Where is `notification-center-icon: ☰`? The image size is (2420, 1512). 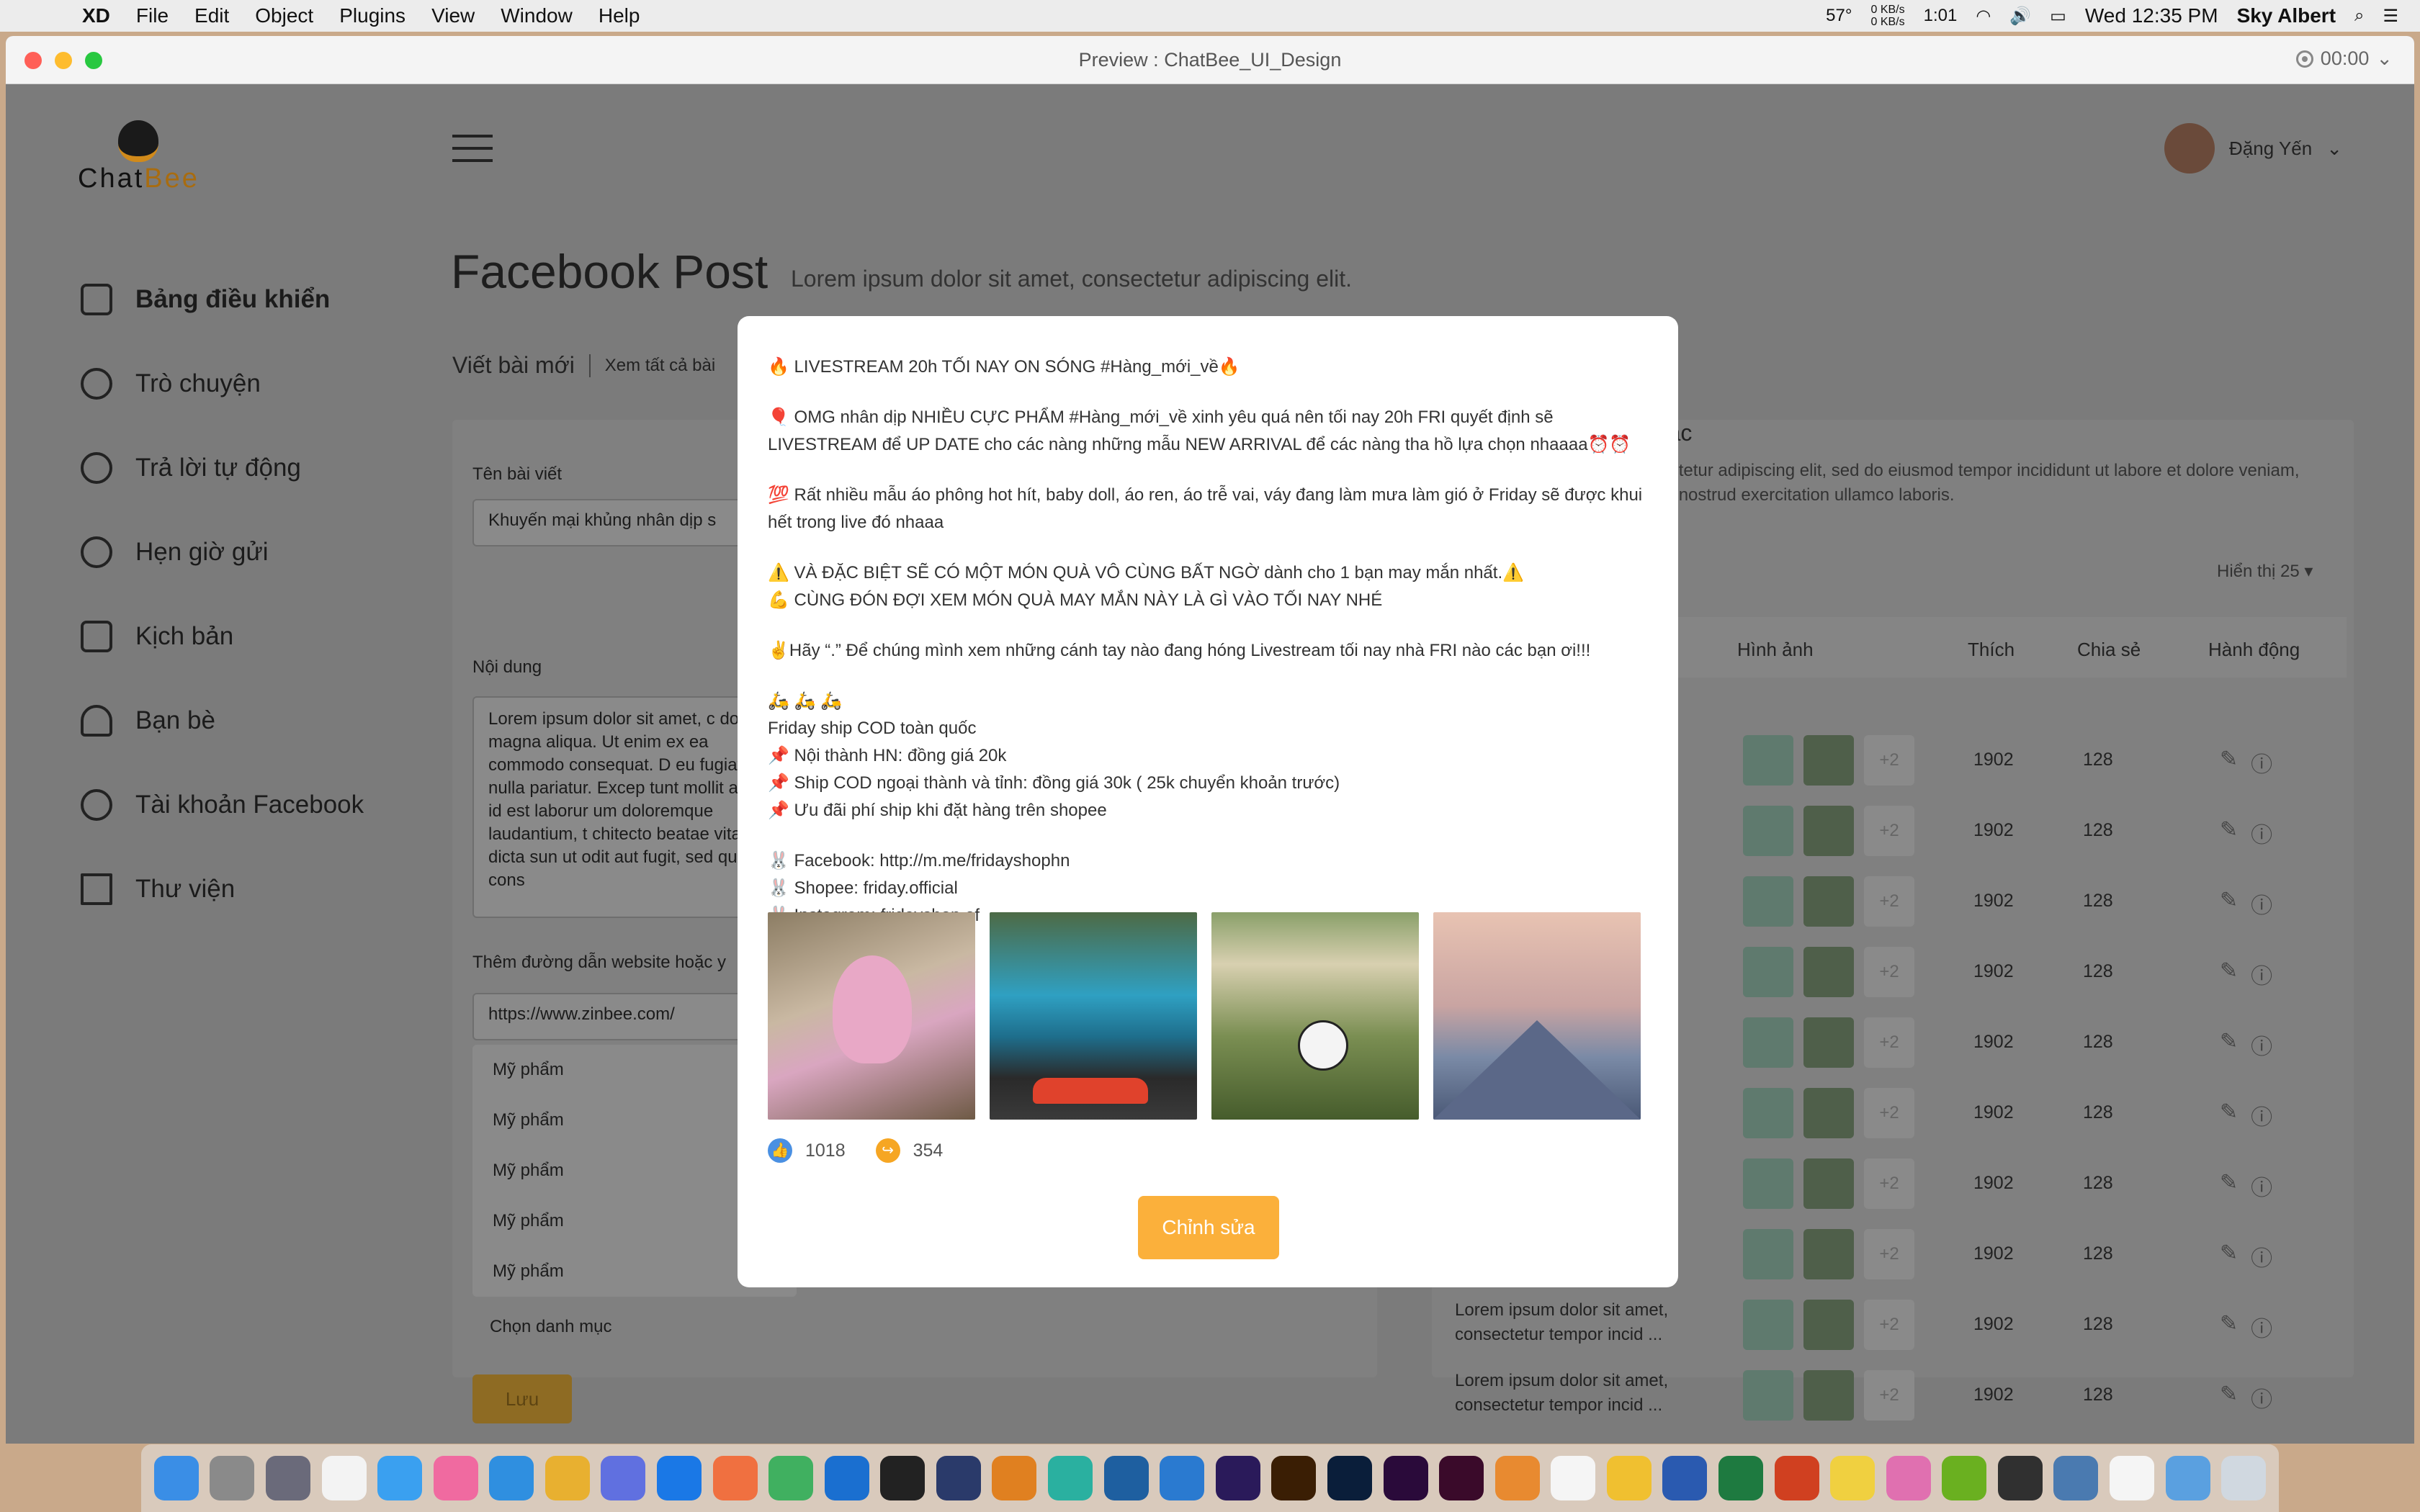
notification-center-icon: ☰ is located at coordinates (2390, 16).